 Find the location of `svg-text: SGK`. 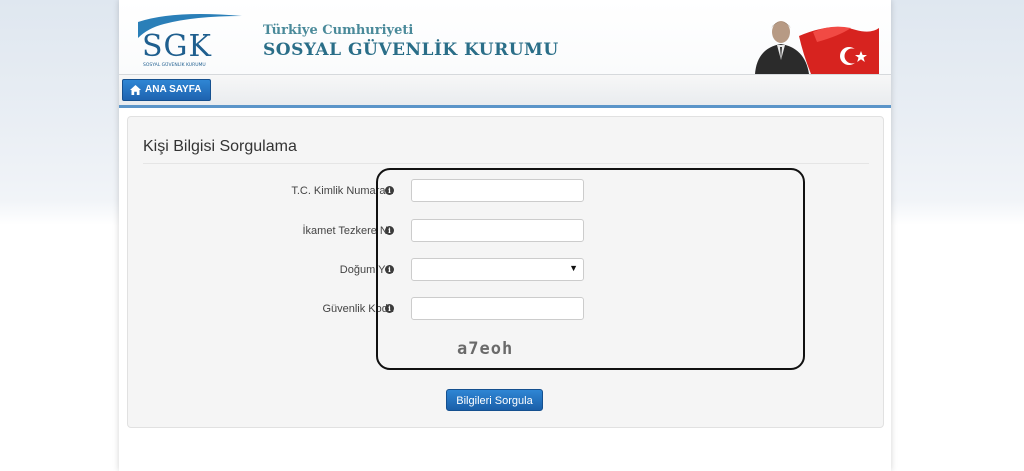

svg-text: SGK is located at coordinates (177, 46).